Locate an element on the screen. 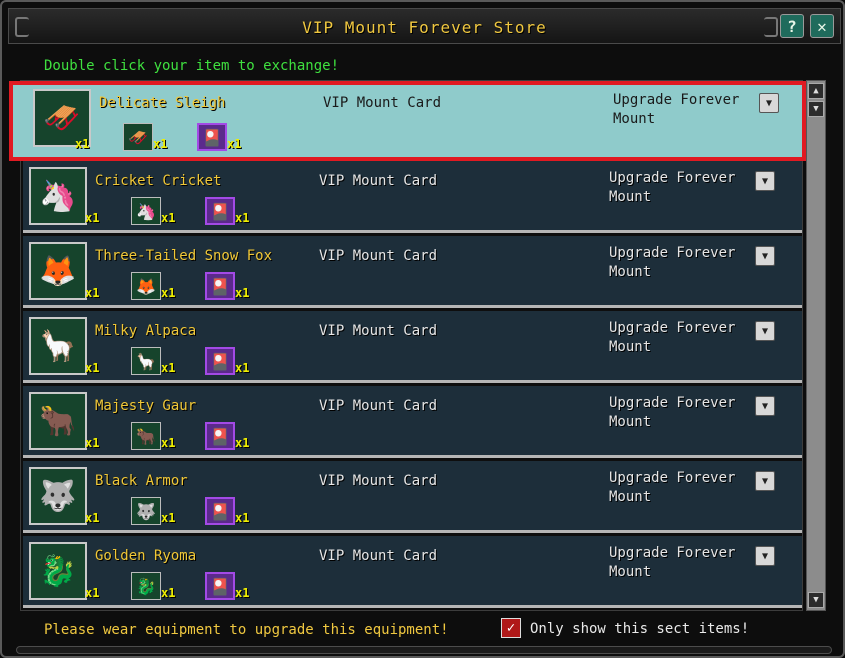 The image size is (845, 658). scroll-up-icon: ▲ is located at coordinates (816, 91).